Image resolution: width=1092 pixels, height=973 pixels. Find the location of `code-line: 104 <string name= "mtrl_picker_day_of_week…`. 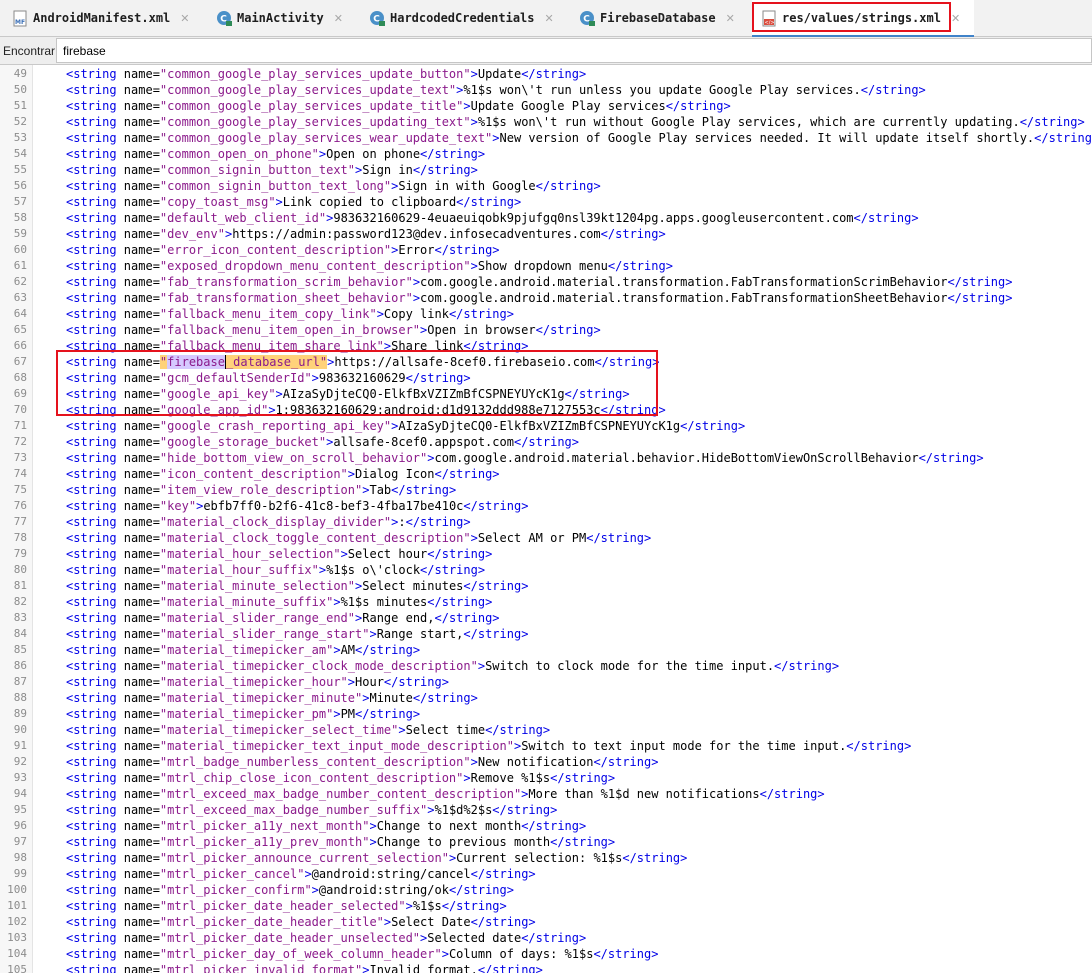

code-line: 104 <string name= "mtrl_picker_day_of_week… is located at coordinates (546, 954).